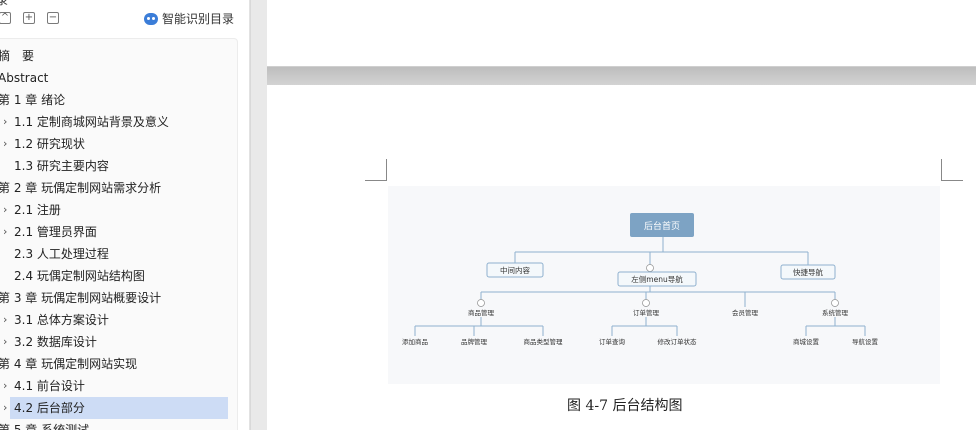 This screenshot has width=976, height=430. Describe the element at coordinates (61, 254) in the screenshot. I see `toc-item-label: 2.3 人工处理过程` at that location.